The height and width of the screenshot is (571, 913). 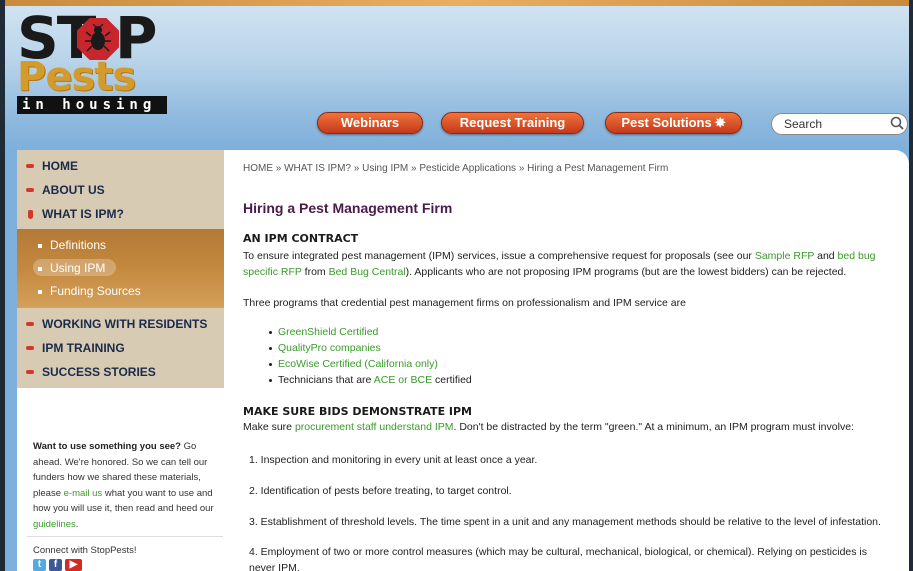 What do you see at coordinates (30, 214) in the screenshot?
I see `expanded-marker-icon` at bounding box center [30, 214].